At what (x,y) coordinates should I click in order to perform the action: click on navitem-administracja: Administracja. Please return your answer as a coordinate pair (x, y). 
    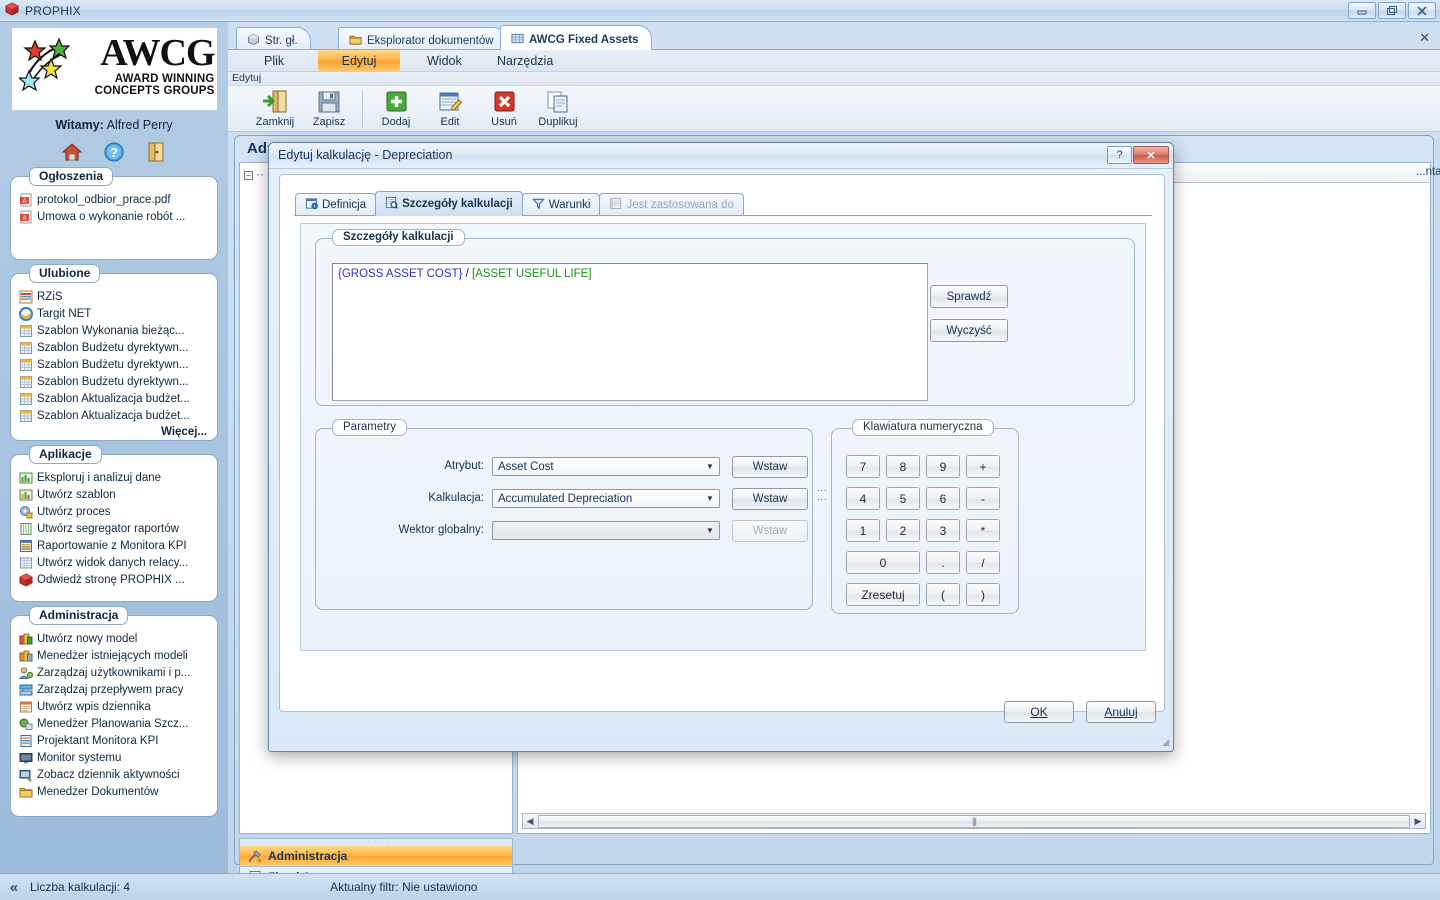
    Looking at the image, I should click on (376, 856).